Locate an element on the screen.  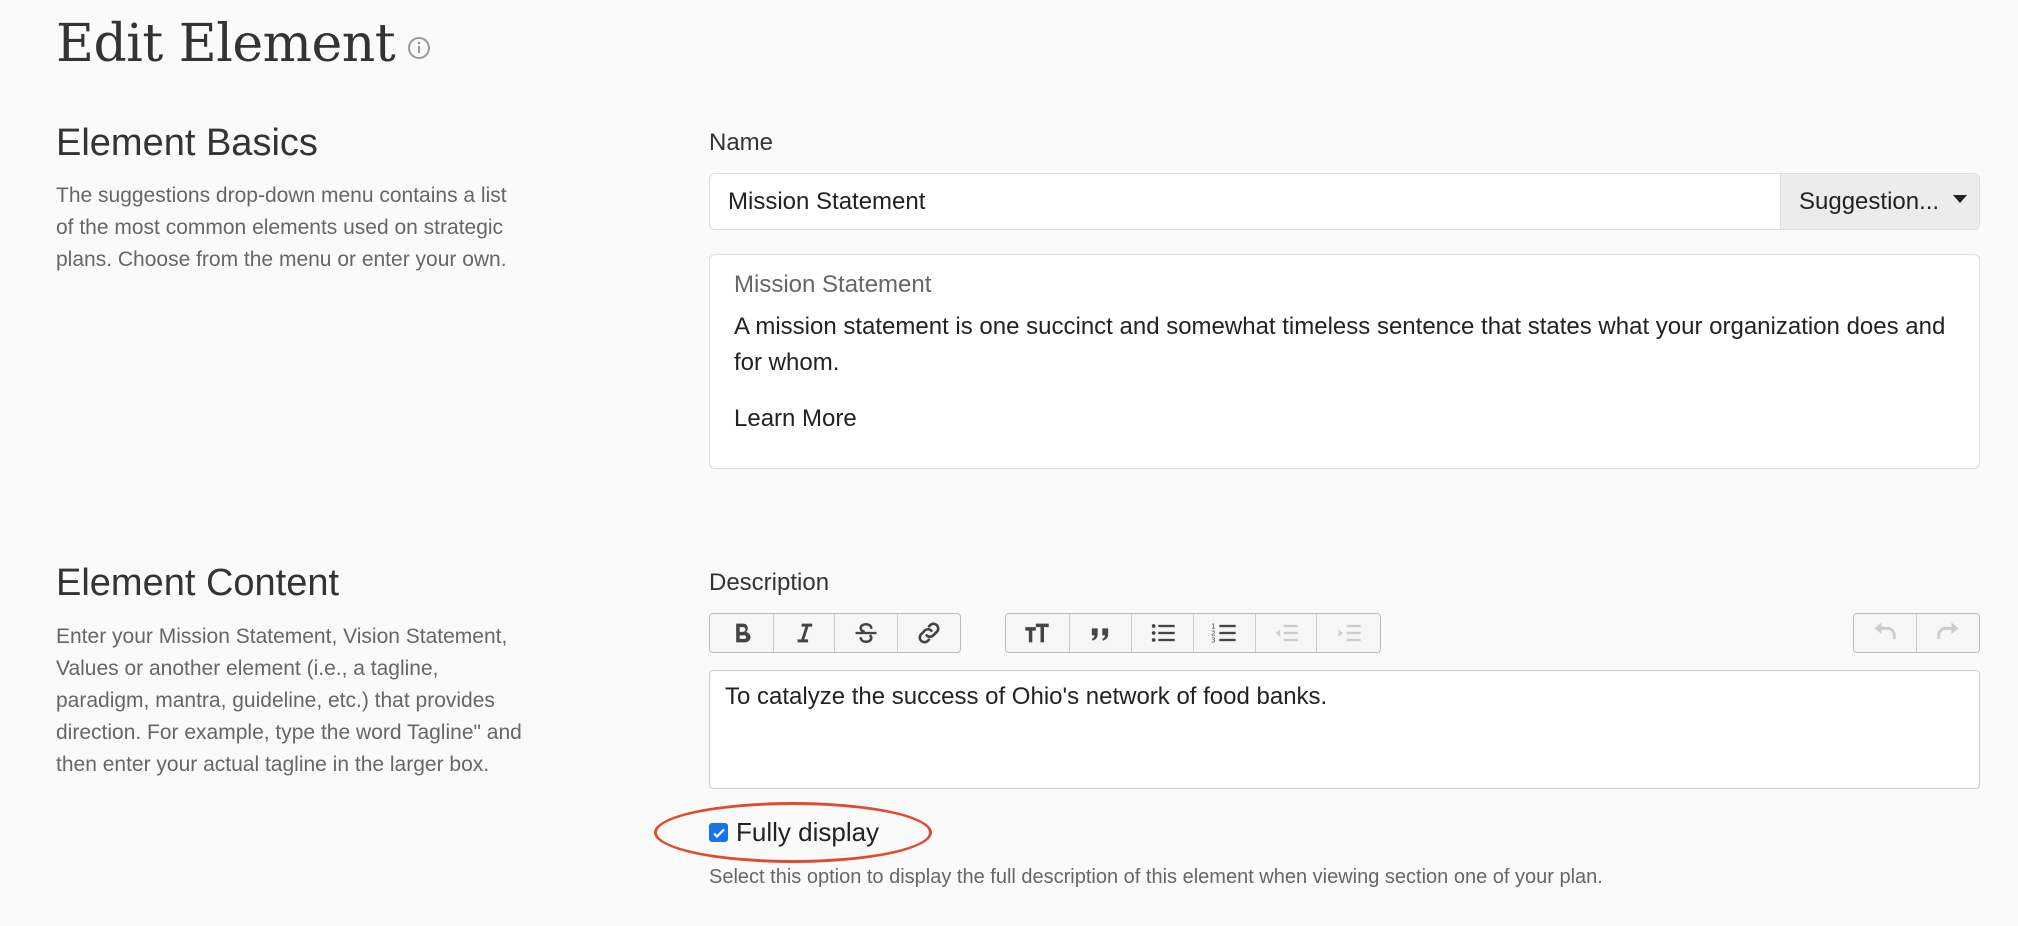
page-title: Edit Element is located at coordinates (243, 44).